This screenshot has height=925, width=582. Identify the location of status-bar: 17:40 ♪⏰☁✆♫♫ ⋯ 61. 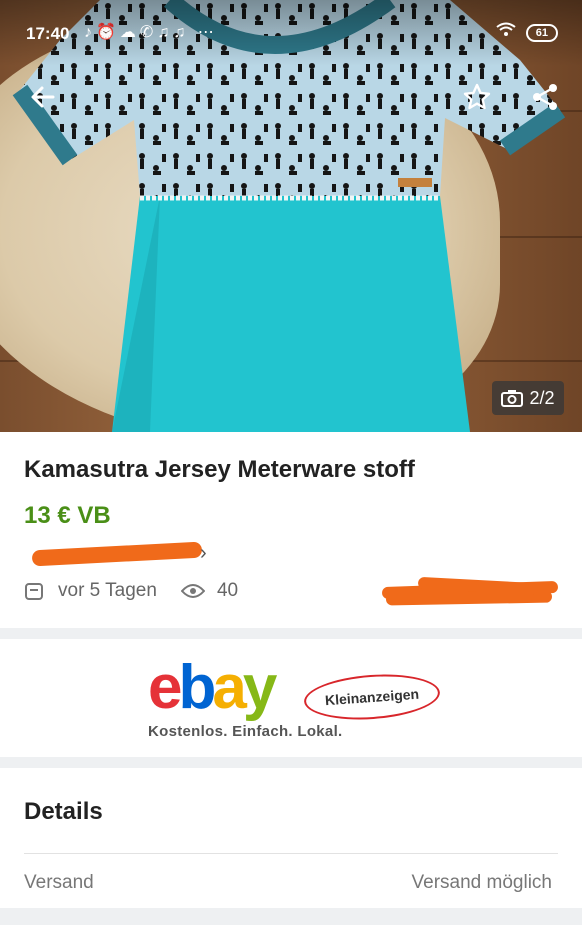
(291, 33).